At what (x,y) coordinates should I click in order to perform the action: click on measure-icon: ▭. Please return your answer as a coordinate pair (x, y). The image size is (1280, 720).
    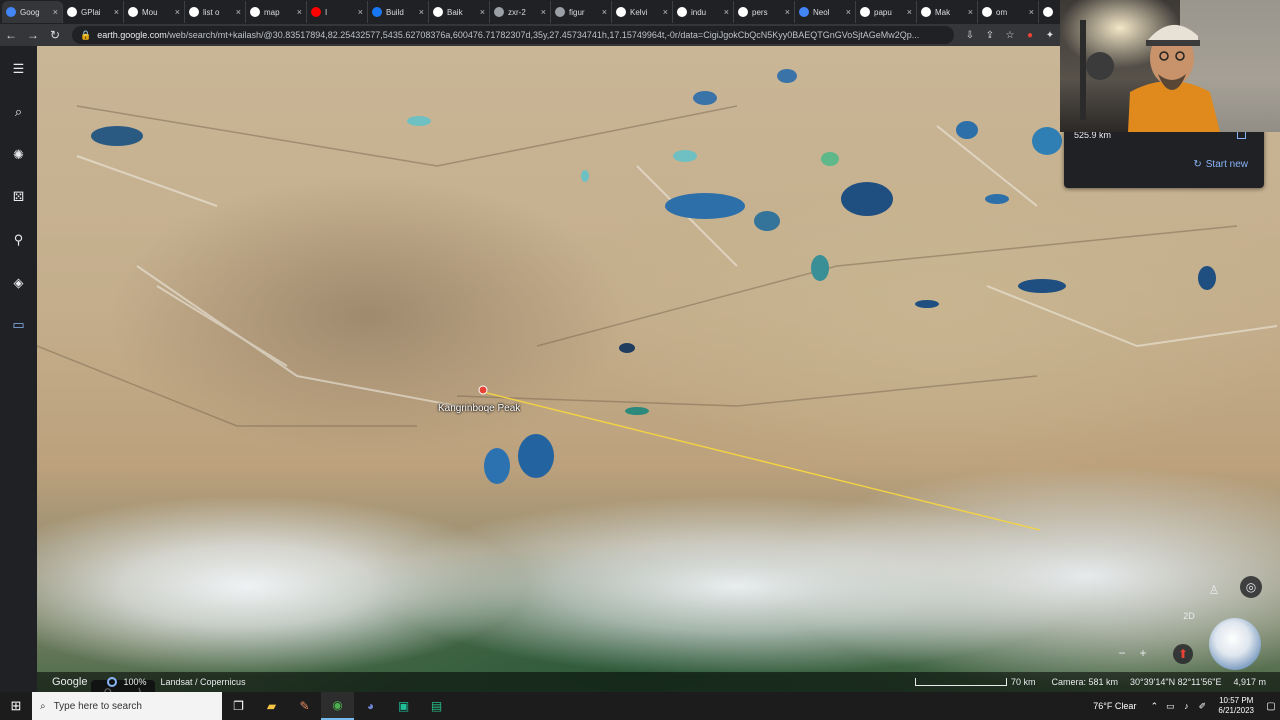
    Looking at the image, I should click on (18, 324).